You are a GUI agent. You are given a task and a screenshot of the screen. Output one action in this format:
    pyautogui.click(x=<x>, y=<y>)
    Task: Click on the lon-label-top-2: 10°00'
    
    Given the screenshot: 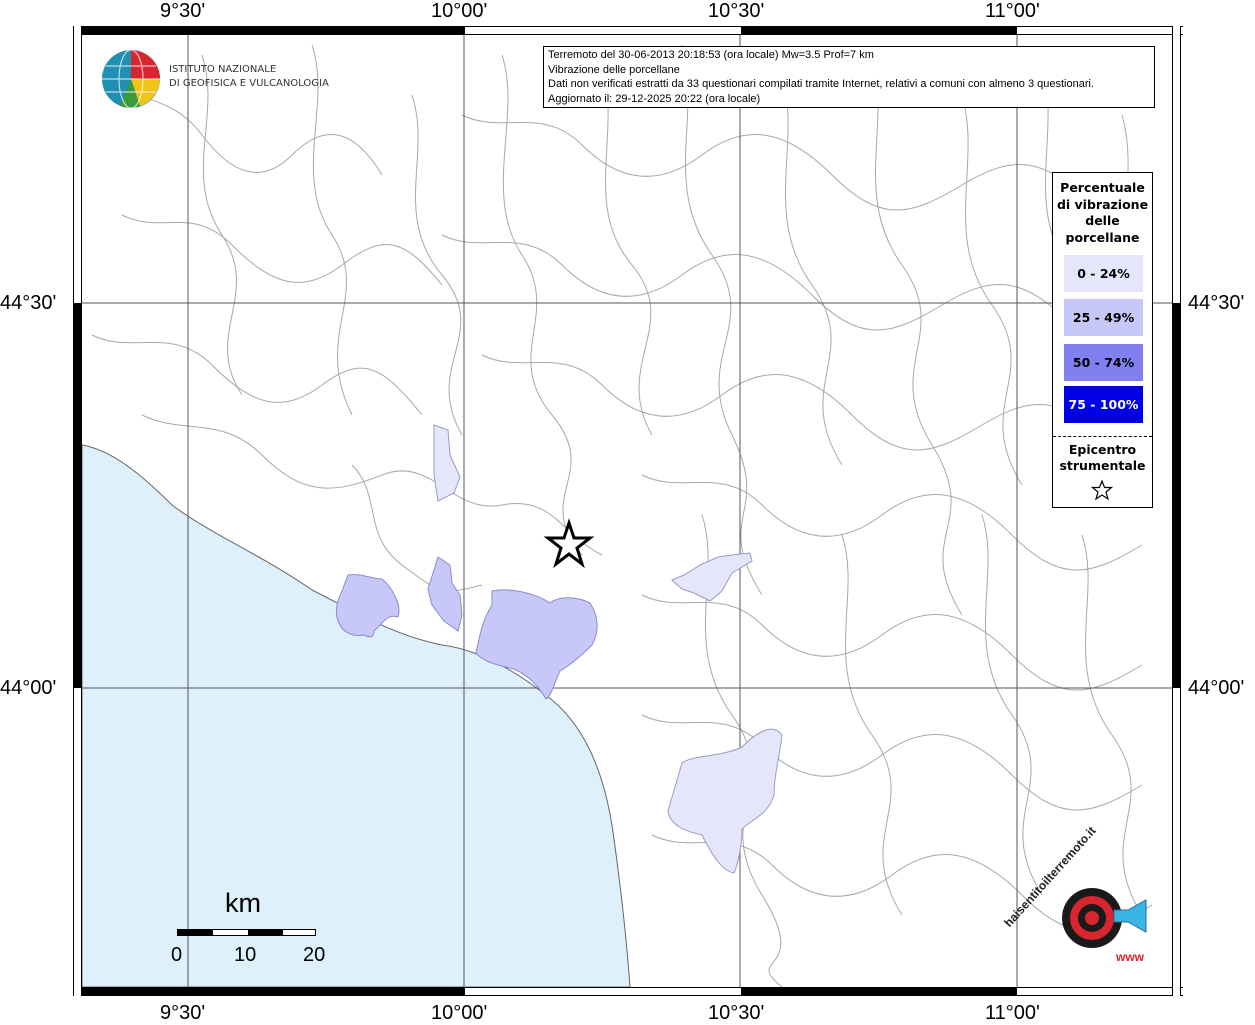 What is the action you would take?
    pyautogui.click(x=459, y=11)
    